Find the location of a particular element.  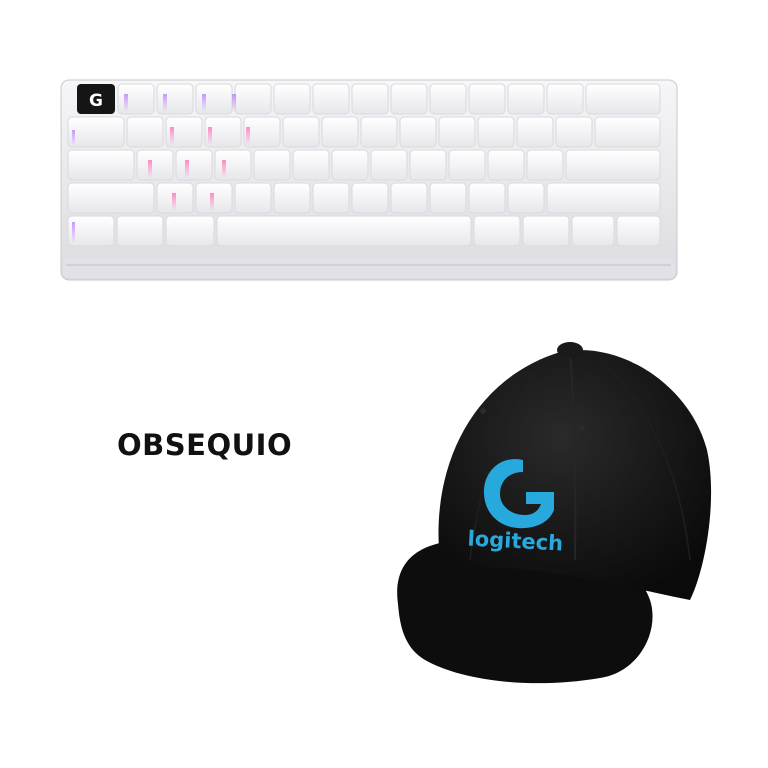

cap-embroidery-text: logitech is located at coordinates (515, 541).